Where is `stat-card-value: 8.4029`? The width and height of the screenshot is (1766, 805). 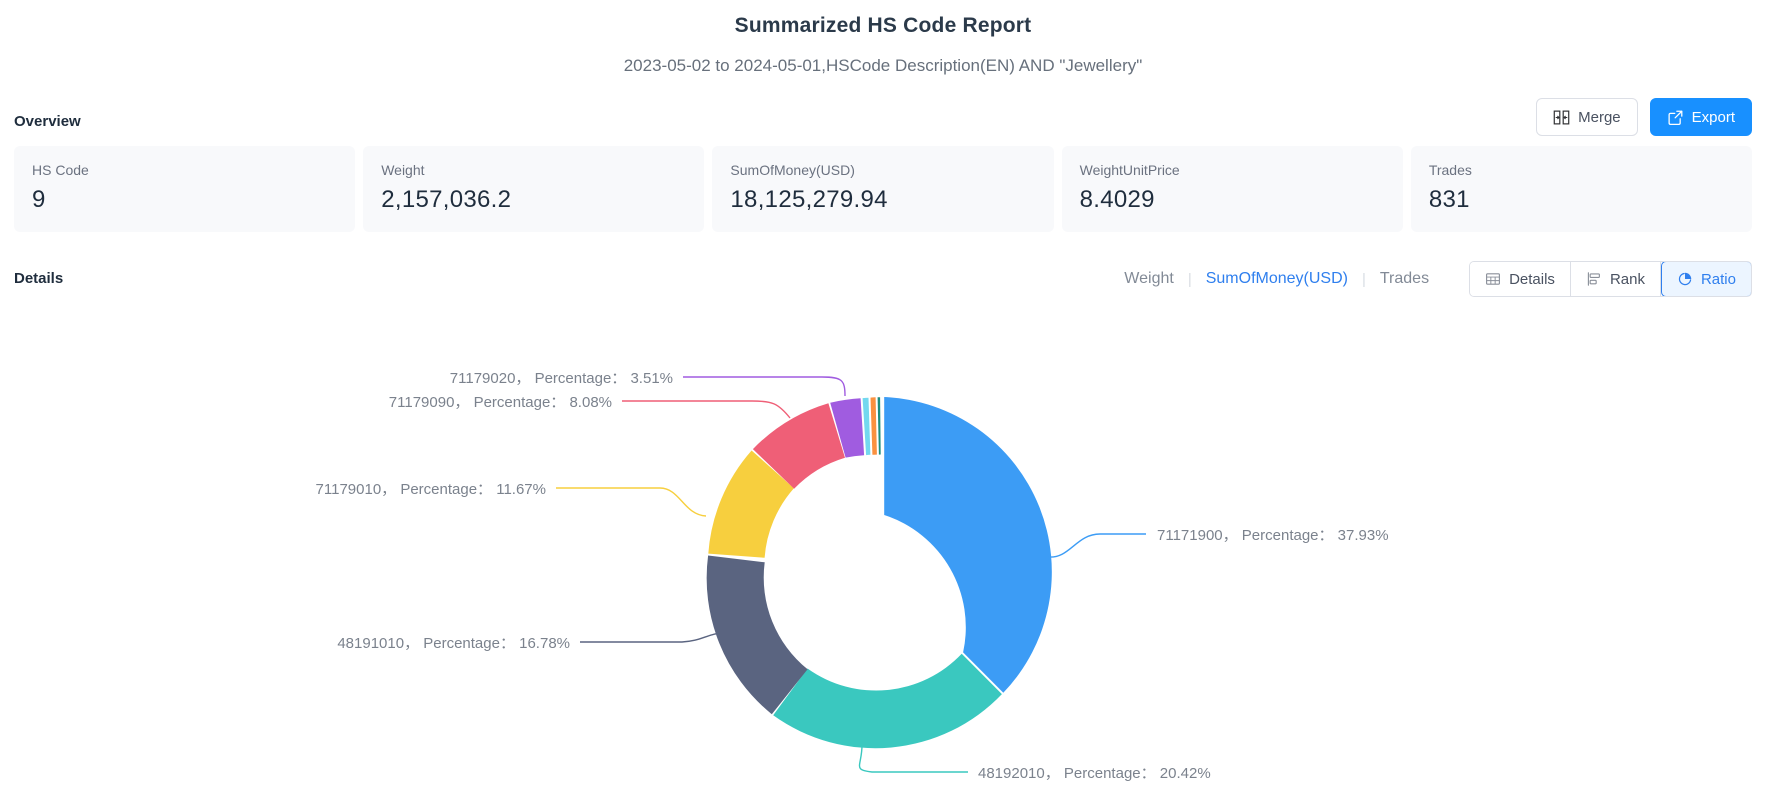 stat-card-value: 8.4029 is located at coordinates (1117, 199).